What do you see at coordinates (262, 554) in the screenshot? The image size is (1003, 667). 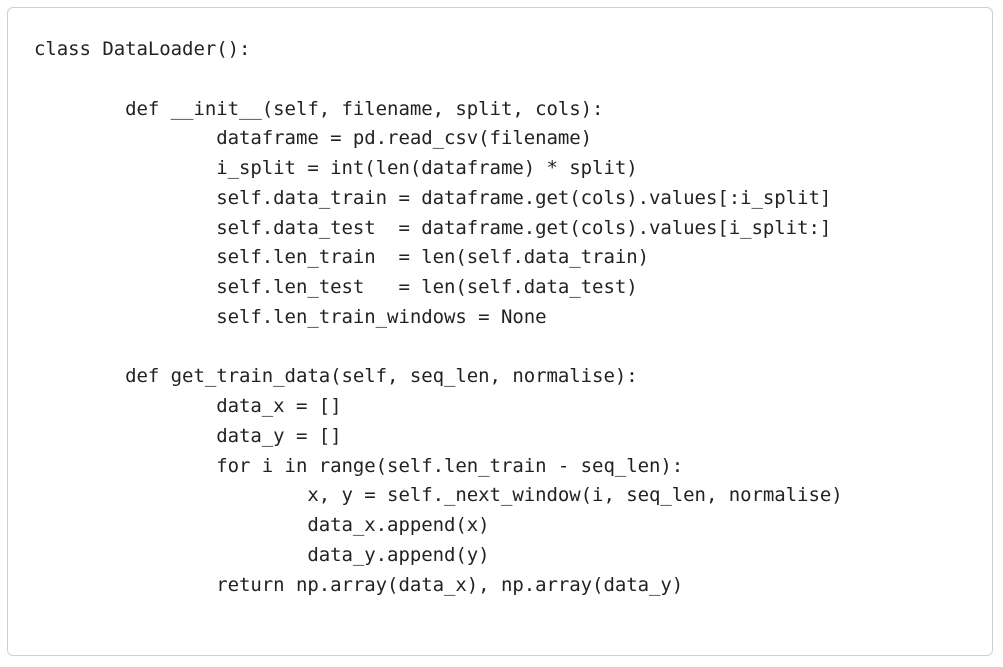 I see `code-line-18: data_y.append(y)` at bounding box center [262, 554].